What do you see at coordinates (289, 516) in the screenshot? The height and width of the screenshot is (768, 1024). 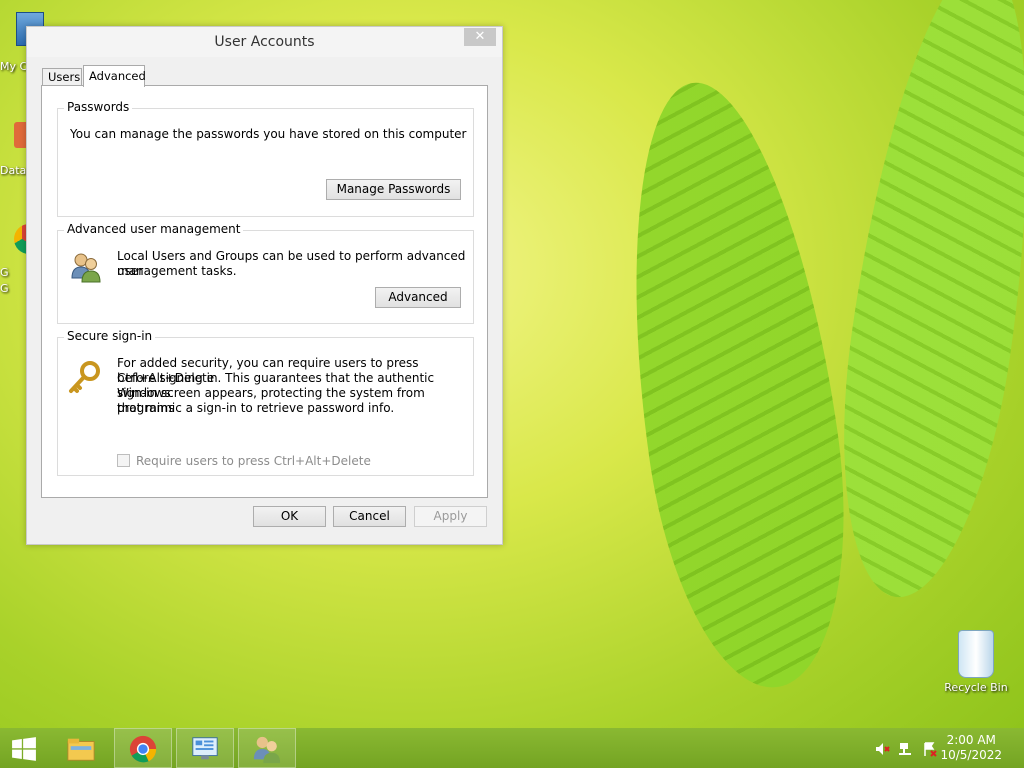 I see `ok-button: OK` at bounding box center [289, 516].